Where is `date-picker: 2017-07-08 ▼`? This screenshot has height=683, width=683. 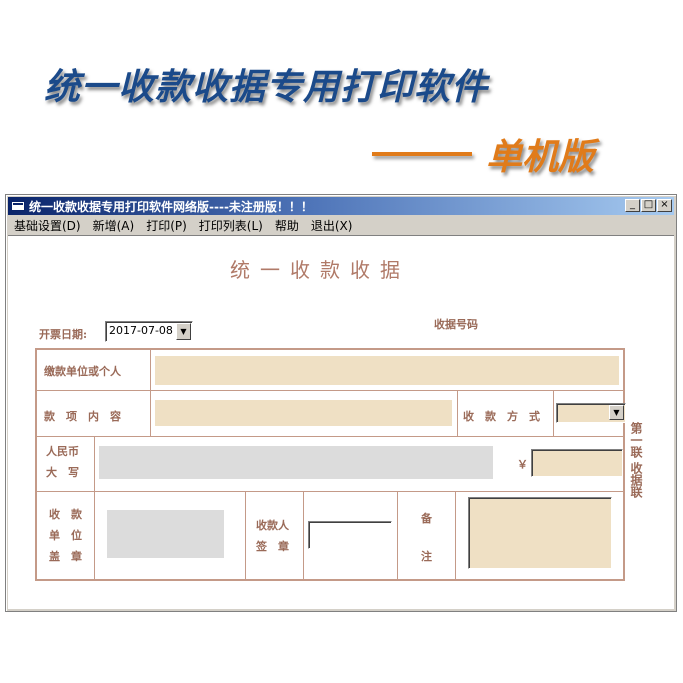
date-picker: 2017-07-08 ▼ is located at coordinates (149, 331).